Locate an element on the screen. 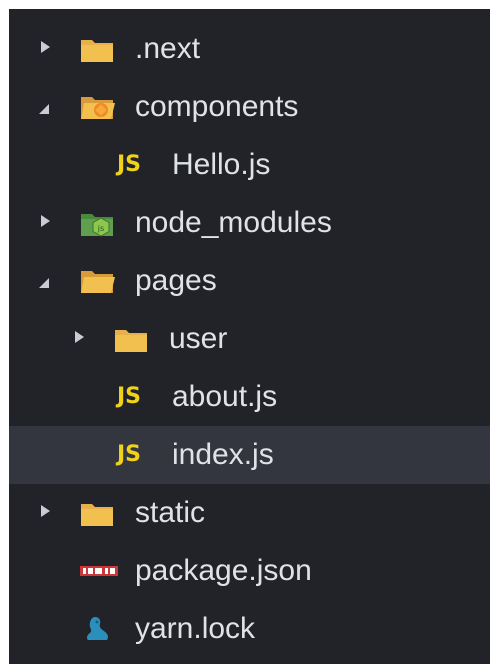 The height and width of the screenshot is (664, 490). tree-item-package-json: package.json is located at coordinates (249, 571).